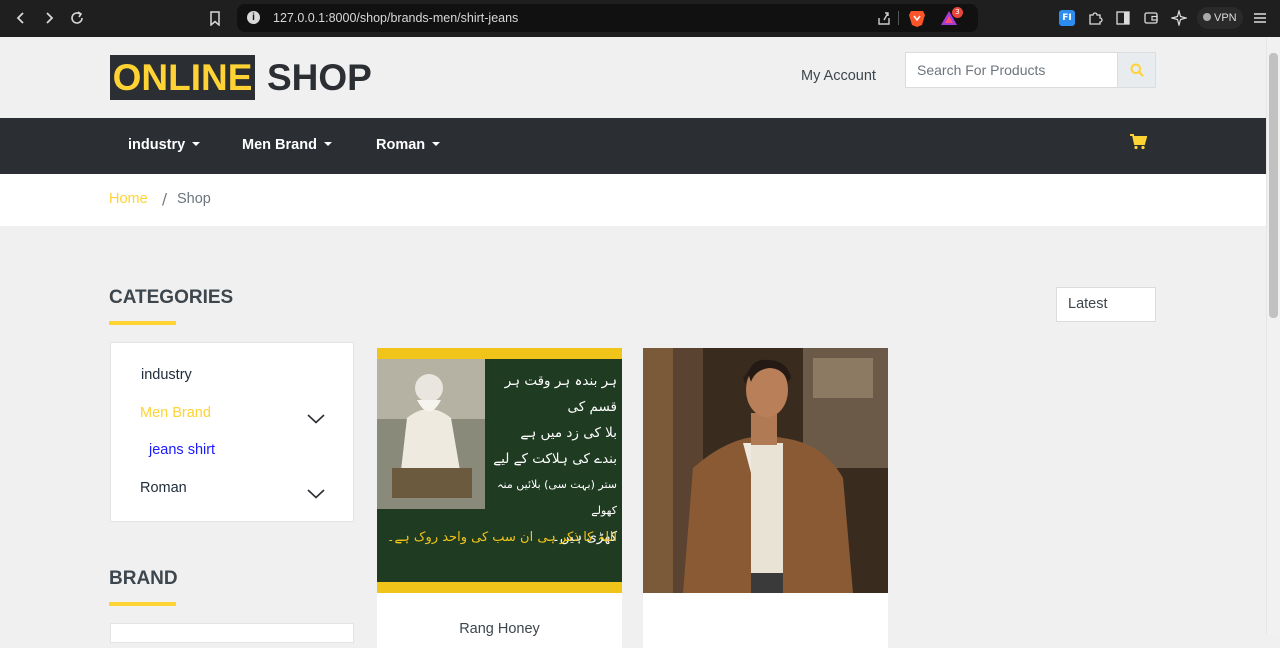  What do you see at coordinates (279, 145) in the screenshot?
I see `nav-label: Men Brand` at bounding box center [279, 145].